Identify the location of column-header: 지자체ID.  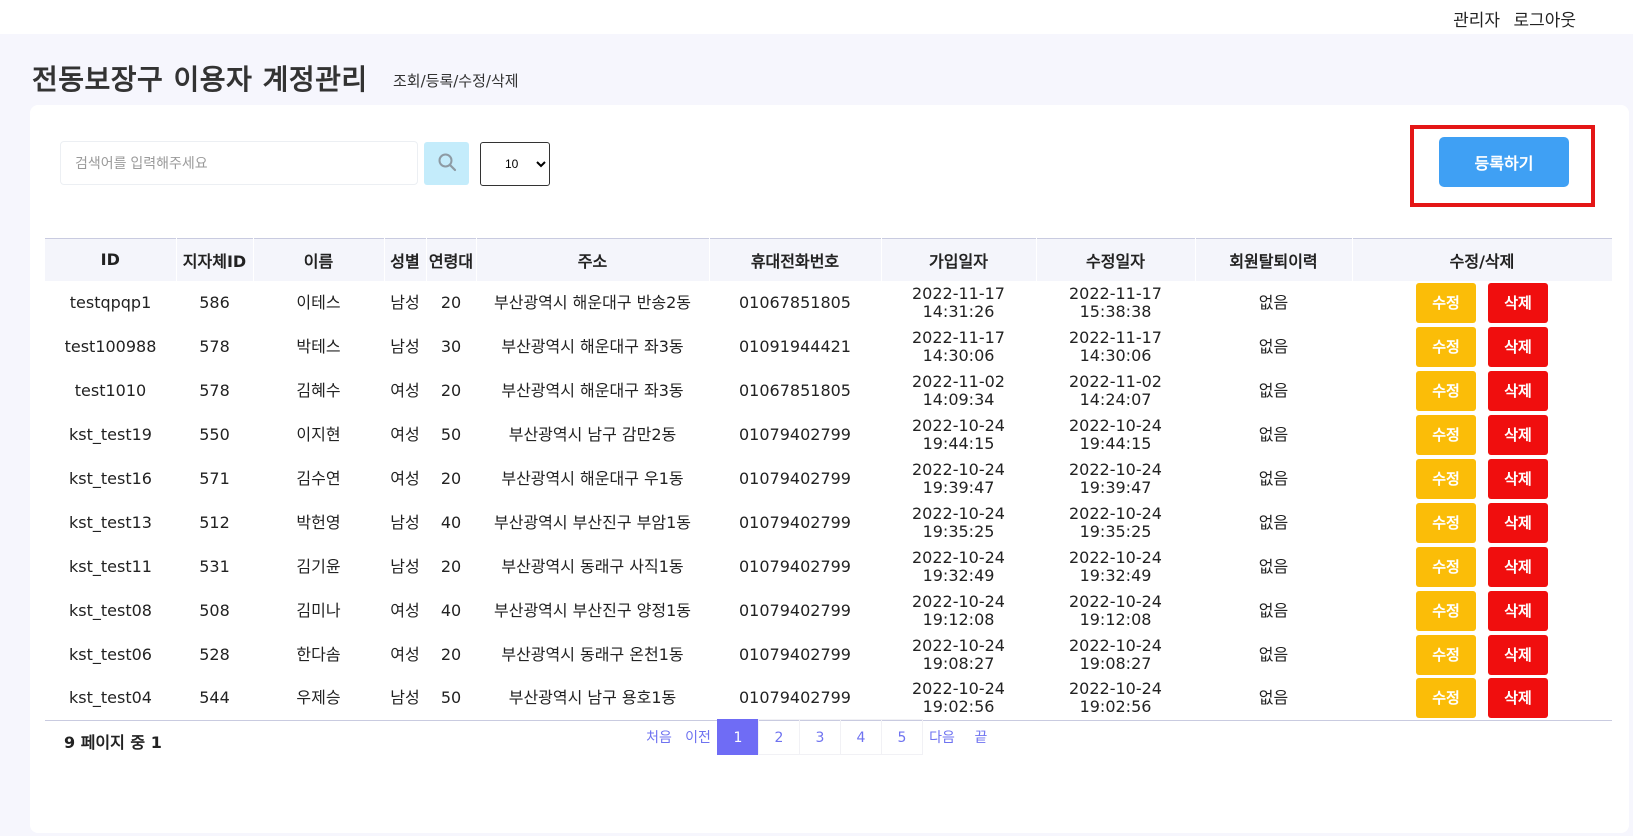
(215, 259).